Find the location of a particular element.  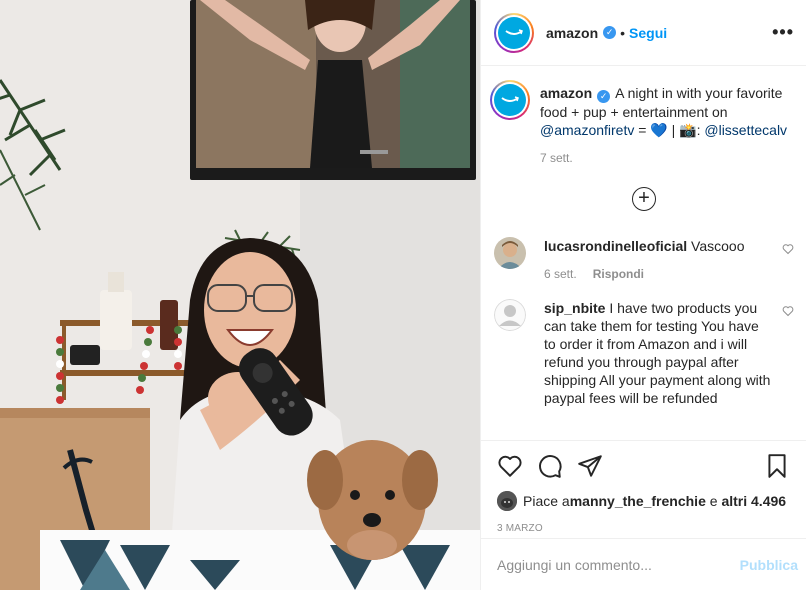

header-username: amazon is located at coordinates (572, 33).